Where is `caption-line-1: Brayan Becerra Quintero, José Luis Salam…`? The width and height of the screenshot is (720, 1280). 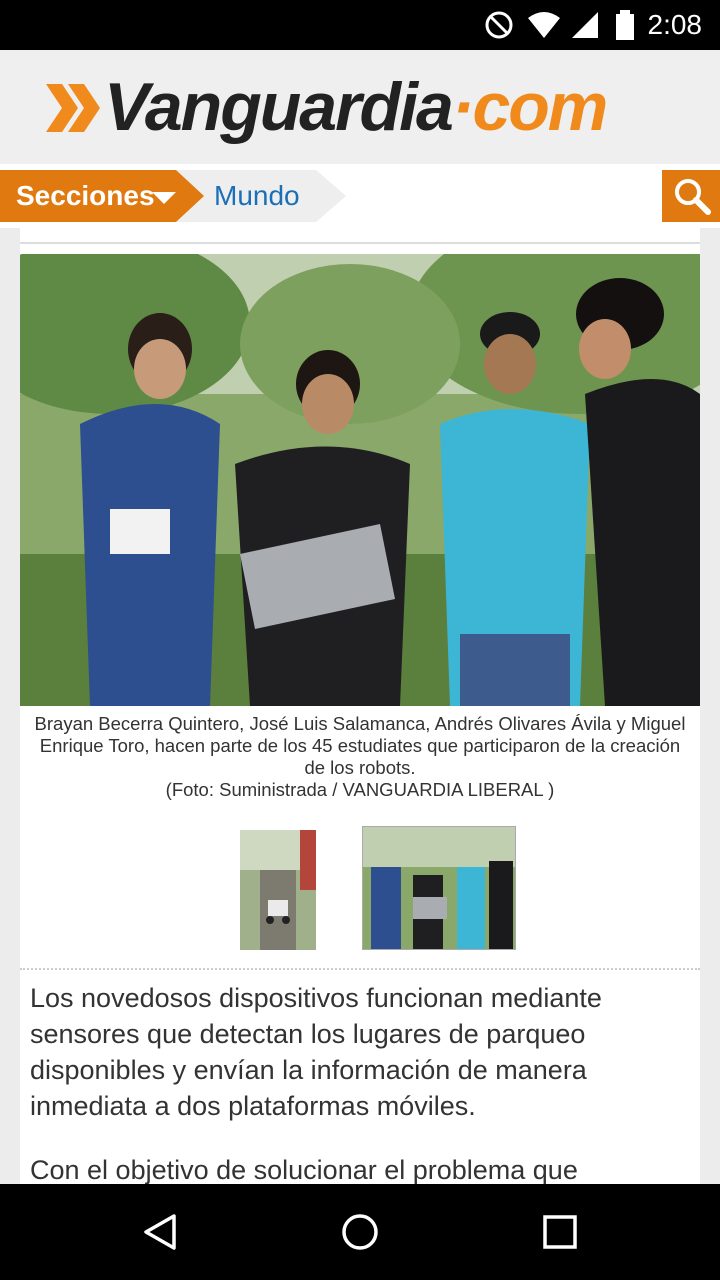 caption-line-1: Brayan Becerra Quintero, José Luis Salam… is located at coordinates (360, 723).